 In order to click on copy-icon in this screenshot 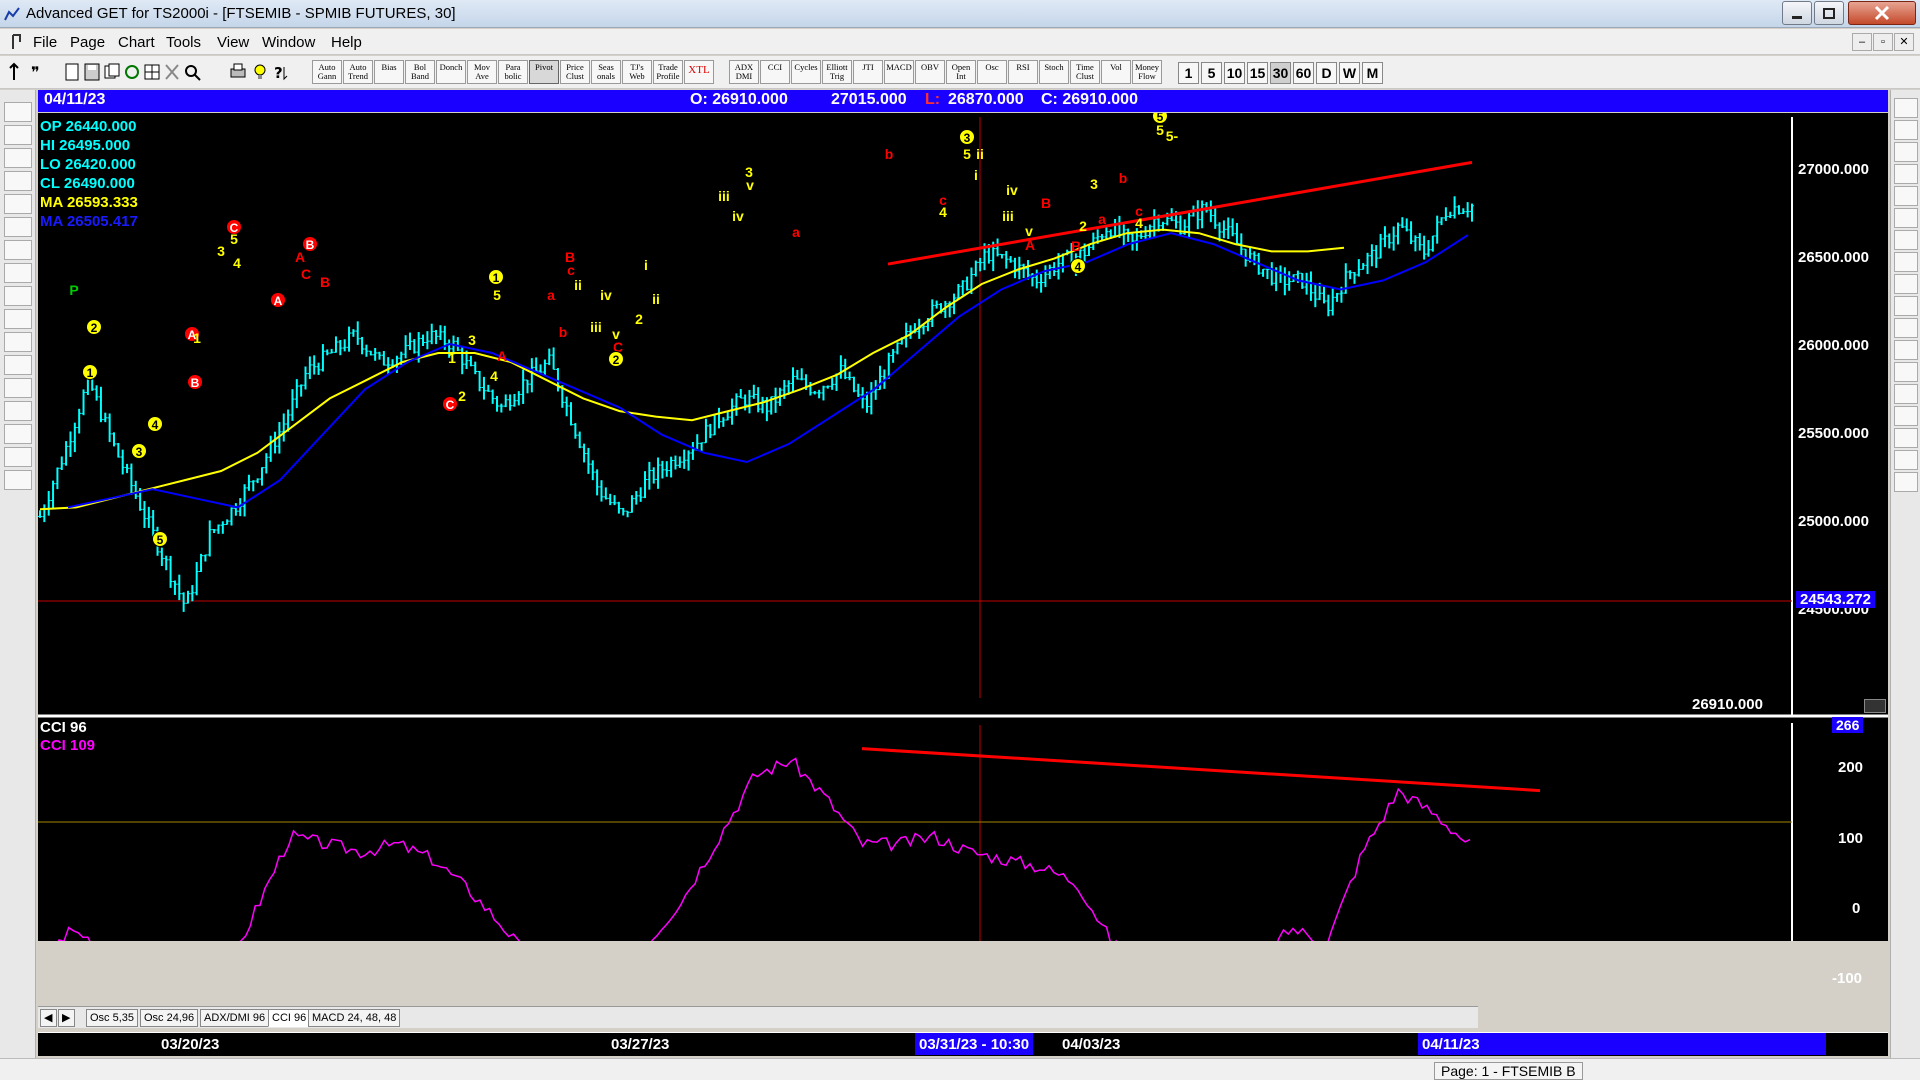, I will do `click(112, 72)`.